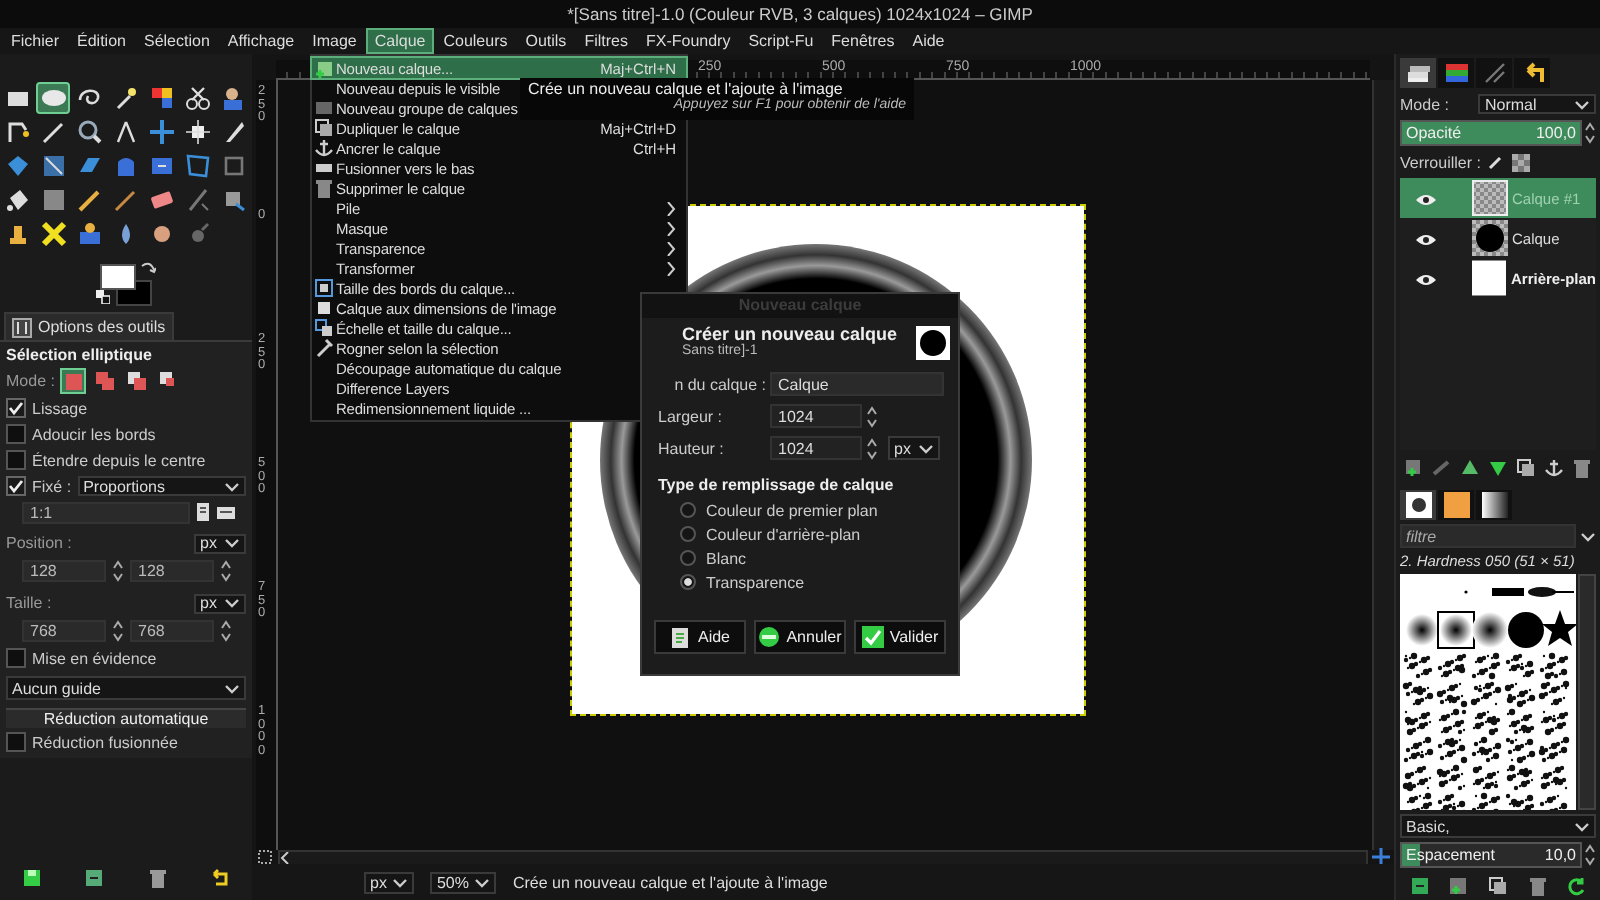 The image size is (1600, 900). What do you see at coordinates (1521, 162) in the screenshot?
I see `checker-lock-icon` at bounding box center [1521, 162].